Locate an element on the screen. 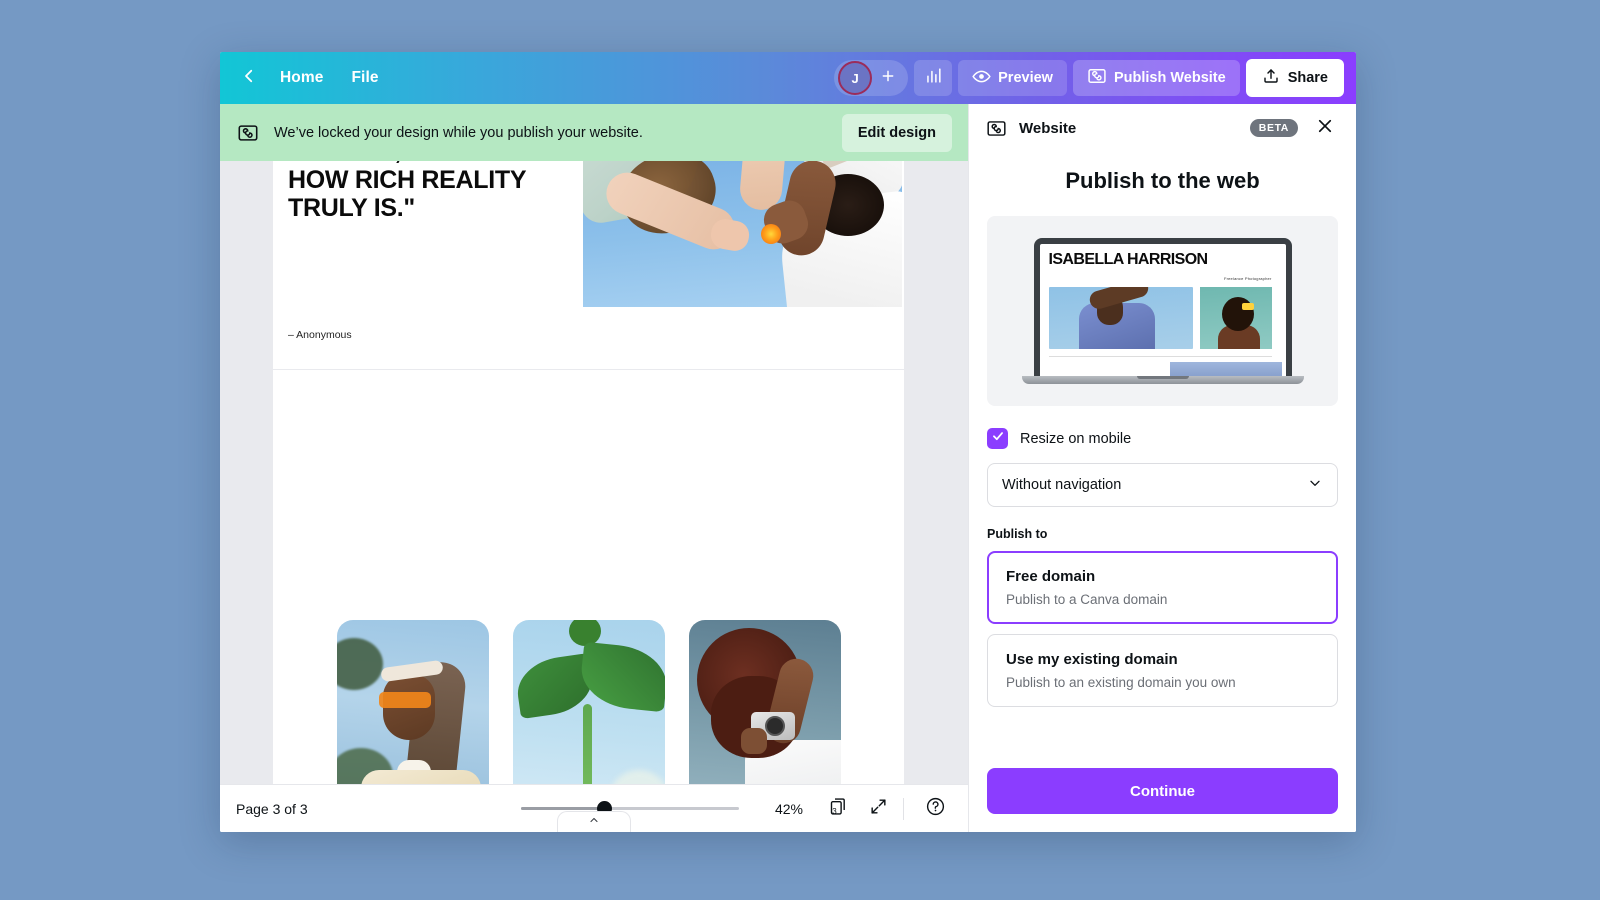  zoom-level: 42% is located at coordinates (789, 809).